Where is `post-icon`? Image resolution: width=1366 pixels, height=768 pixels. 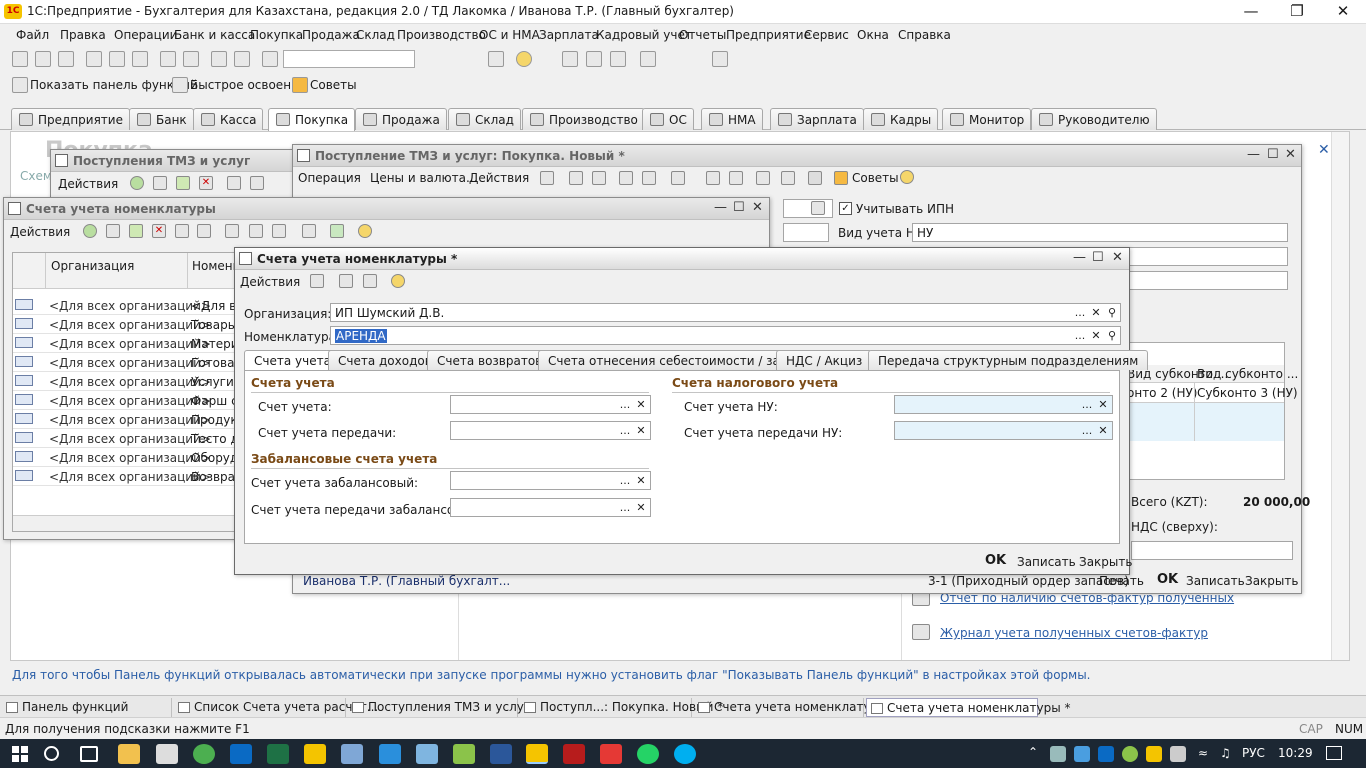
post-icon is located at coordinates (547, 178).